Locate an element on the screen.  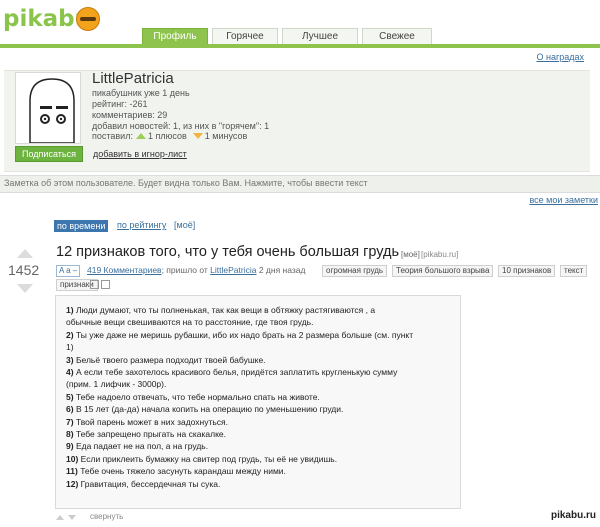
font-size-button: A a – is located at coordinates (68, 271).